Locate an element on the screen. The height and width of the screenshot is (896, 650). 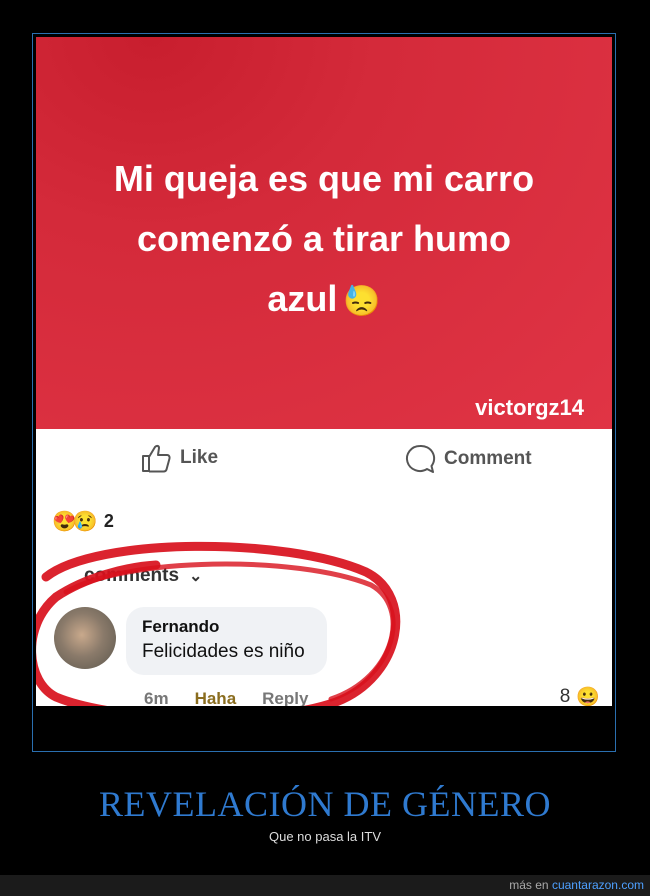
reactions-count: 2 is located at coordinates (108, 521).